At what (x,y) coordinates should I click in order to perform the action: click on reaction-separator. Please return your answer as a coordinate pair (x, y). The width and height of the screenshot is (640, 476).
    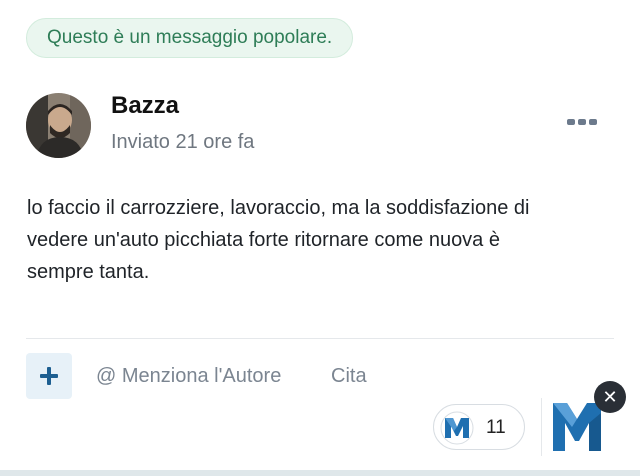
    Looking at the image, I should click on (541, 427).